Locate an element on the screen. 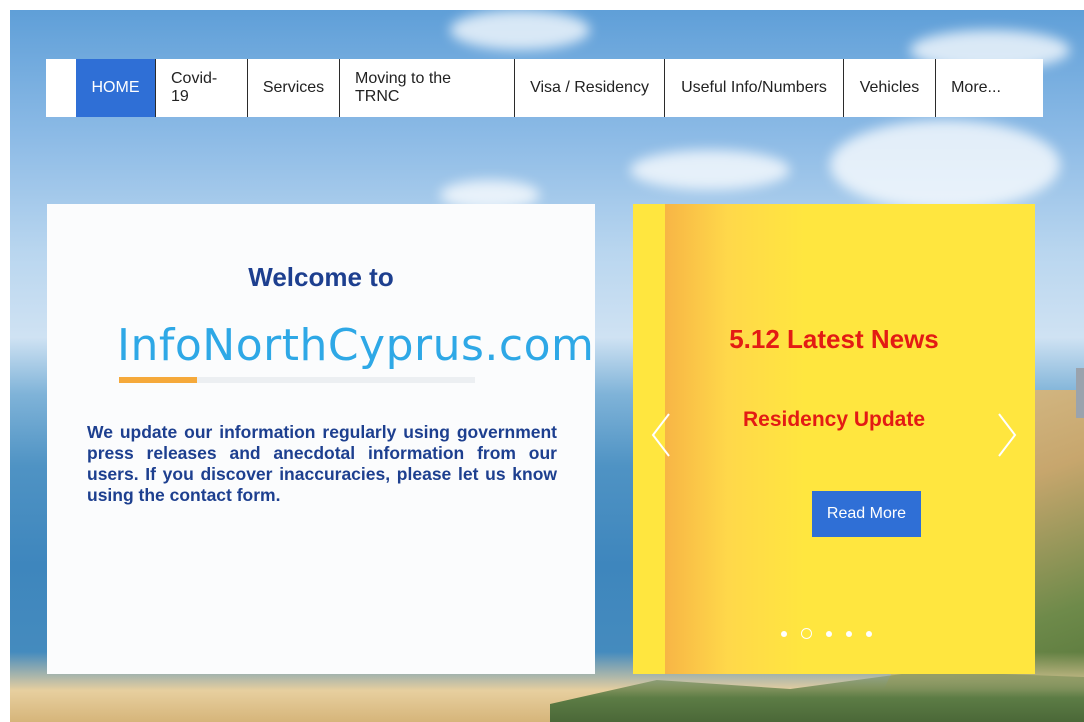 The image size is (1084, 722). nav-item-services: Services is located at coordinates (294, 88).